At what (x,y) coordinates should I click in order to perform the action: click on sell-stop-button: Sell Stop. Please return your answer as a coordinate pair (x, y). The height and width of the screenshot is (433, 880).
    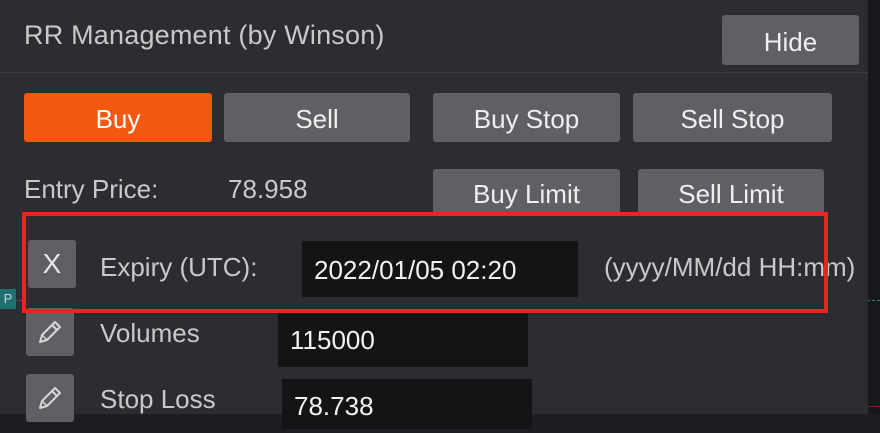
    Looking at the image, I should click on (732, 117).